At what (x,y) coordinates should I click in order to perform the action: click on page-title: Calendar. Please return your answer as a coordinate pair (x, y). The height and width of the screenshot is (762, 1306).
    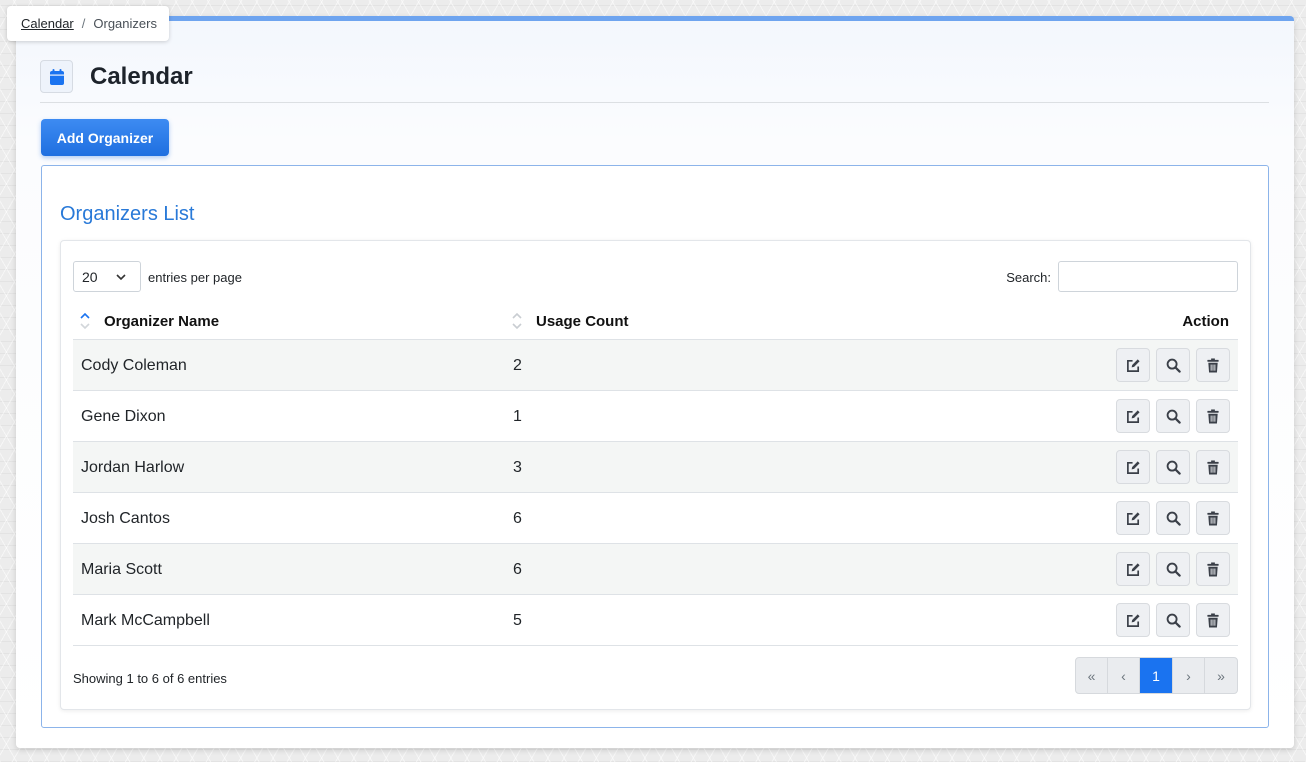
    Looking at the image, I should click on (141, 76).